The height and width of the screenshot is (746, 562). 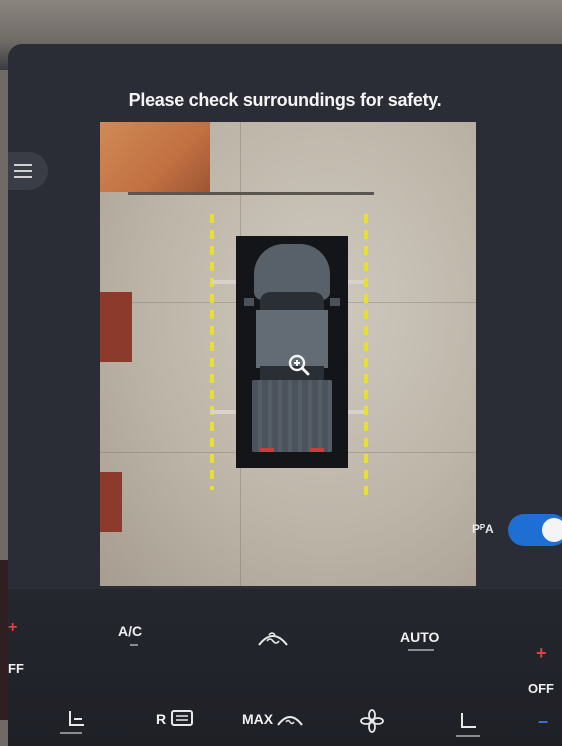 What do you see at coordinates (273, 636) in the screenshot?
I see `windshield-airflow-icon` at bounding box center [273, 636].